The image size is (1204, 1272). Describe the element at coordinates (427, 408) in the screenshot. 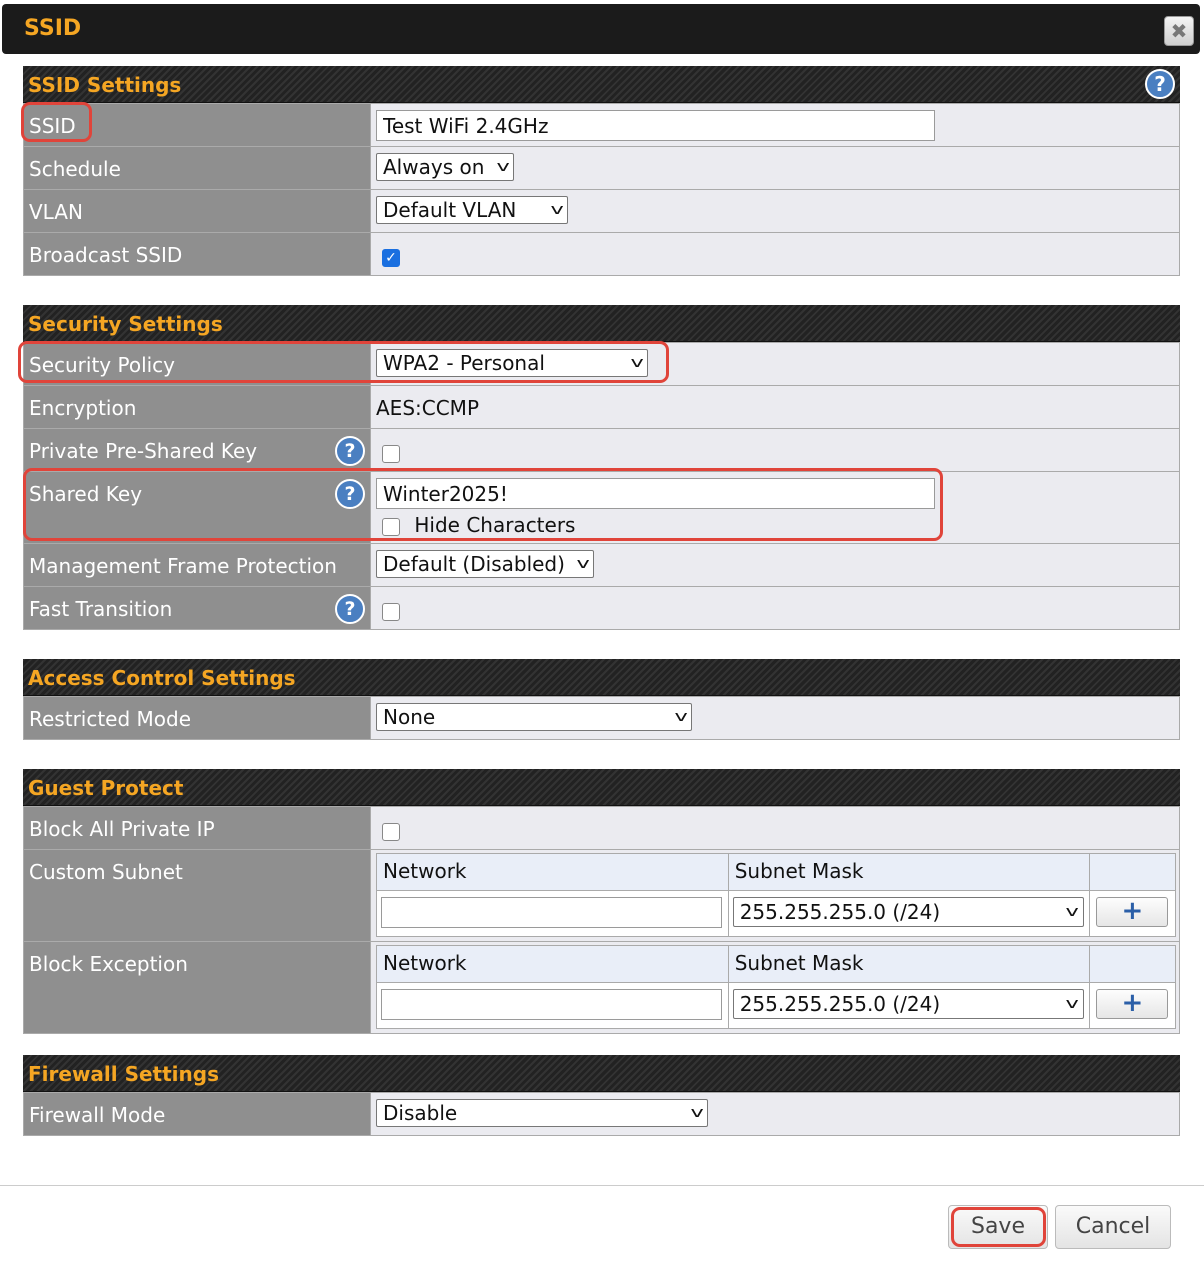

I see `encryption-value: AES:CCMP` at that location.